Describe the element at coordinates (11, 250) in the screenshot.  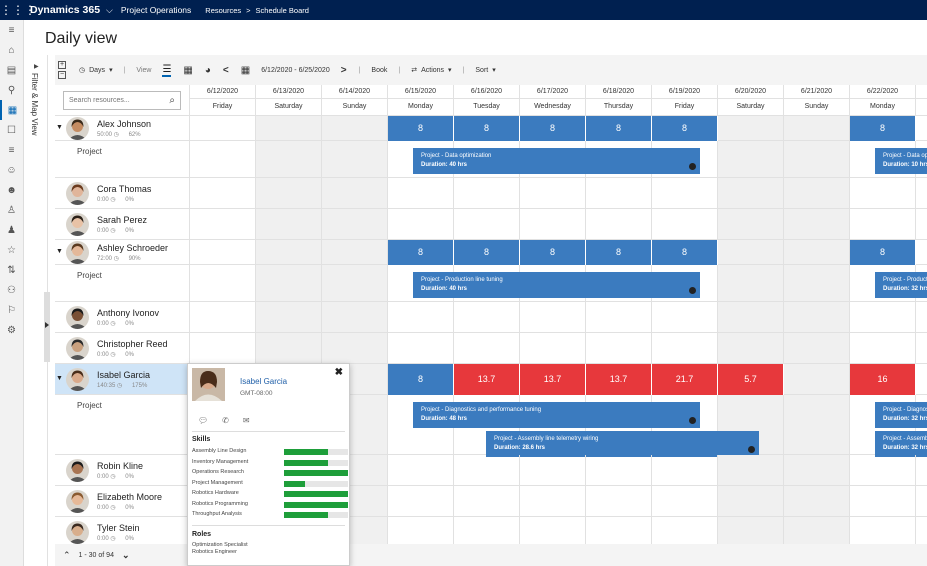
I see `star-icon: ☆` at that location.